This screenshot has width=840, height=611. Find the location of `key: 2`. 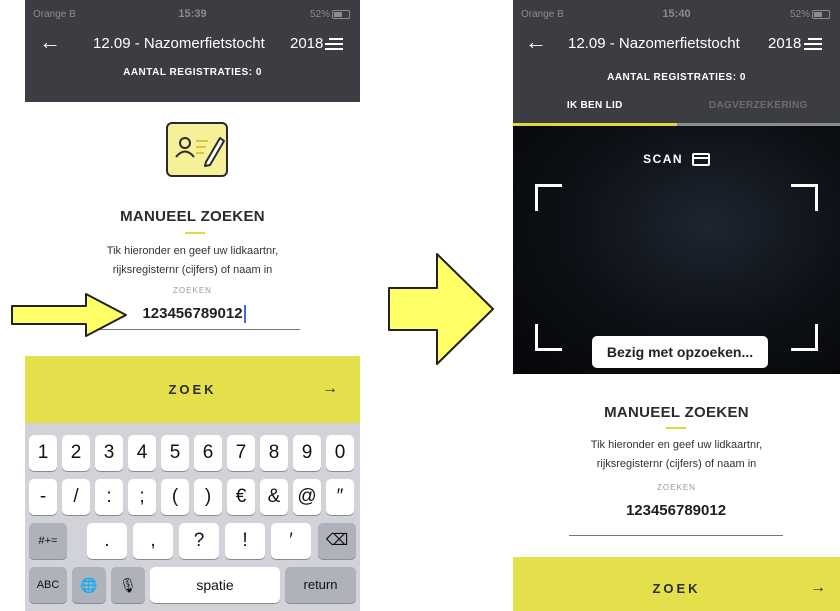

key: 2 is located at coordinates (76, 453).